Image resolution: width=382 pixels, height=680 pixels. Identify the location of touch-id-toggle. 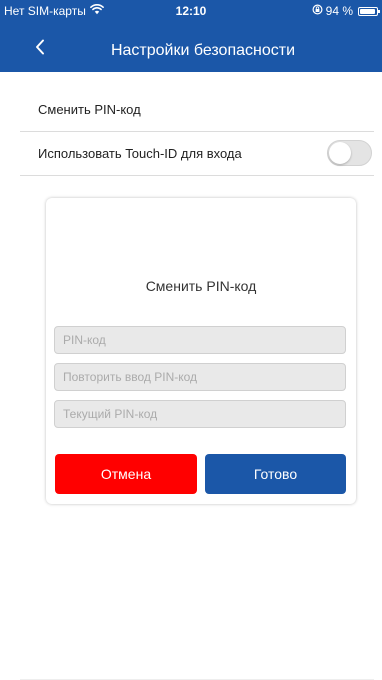
(349, 153).